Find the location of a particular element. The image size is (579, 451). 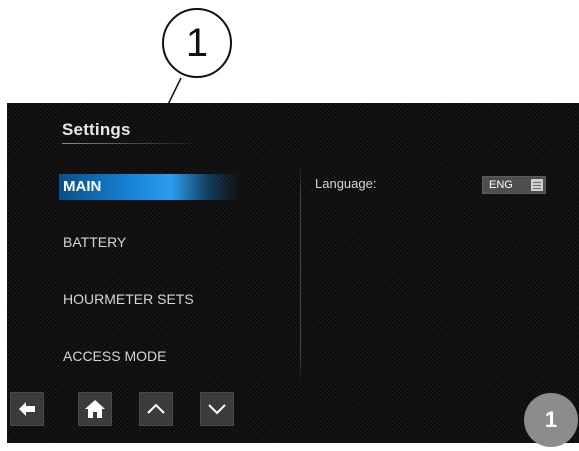

scroll-up-button is located at coordinates (156, 409).